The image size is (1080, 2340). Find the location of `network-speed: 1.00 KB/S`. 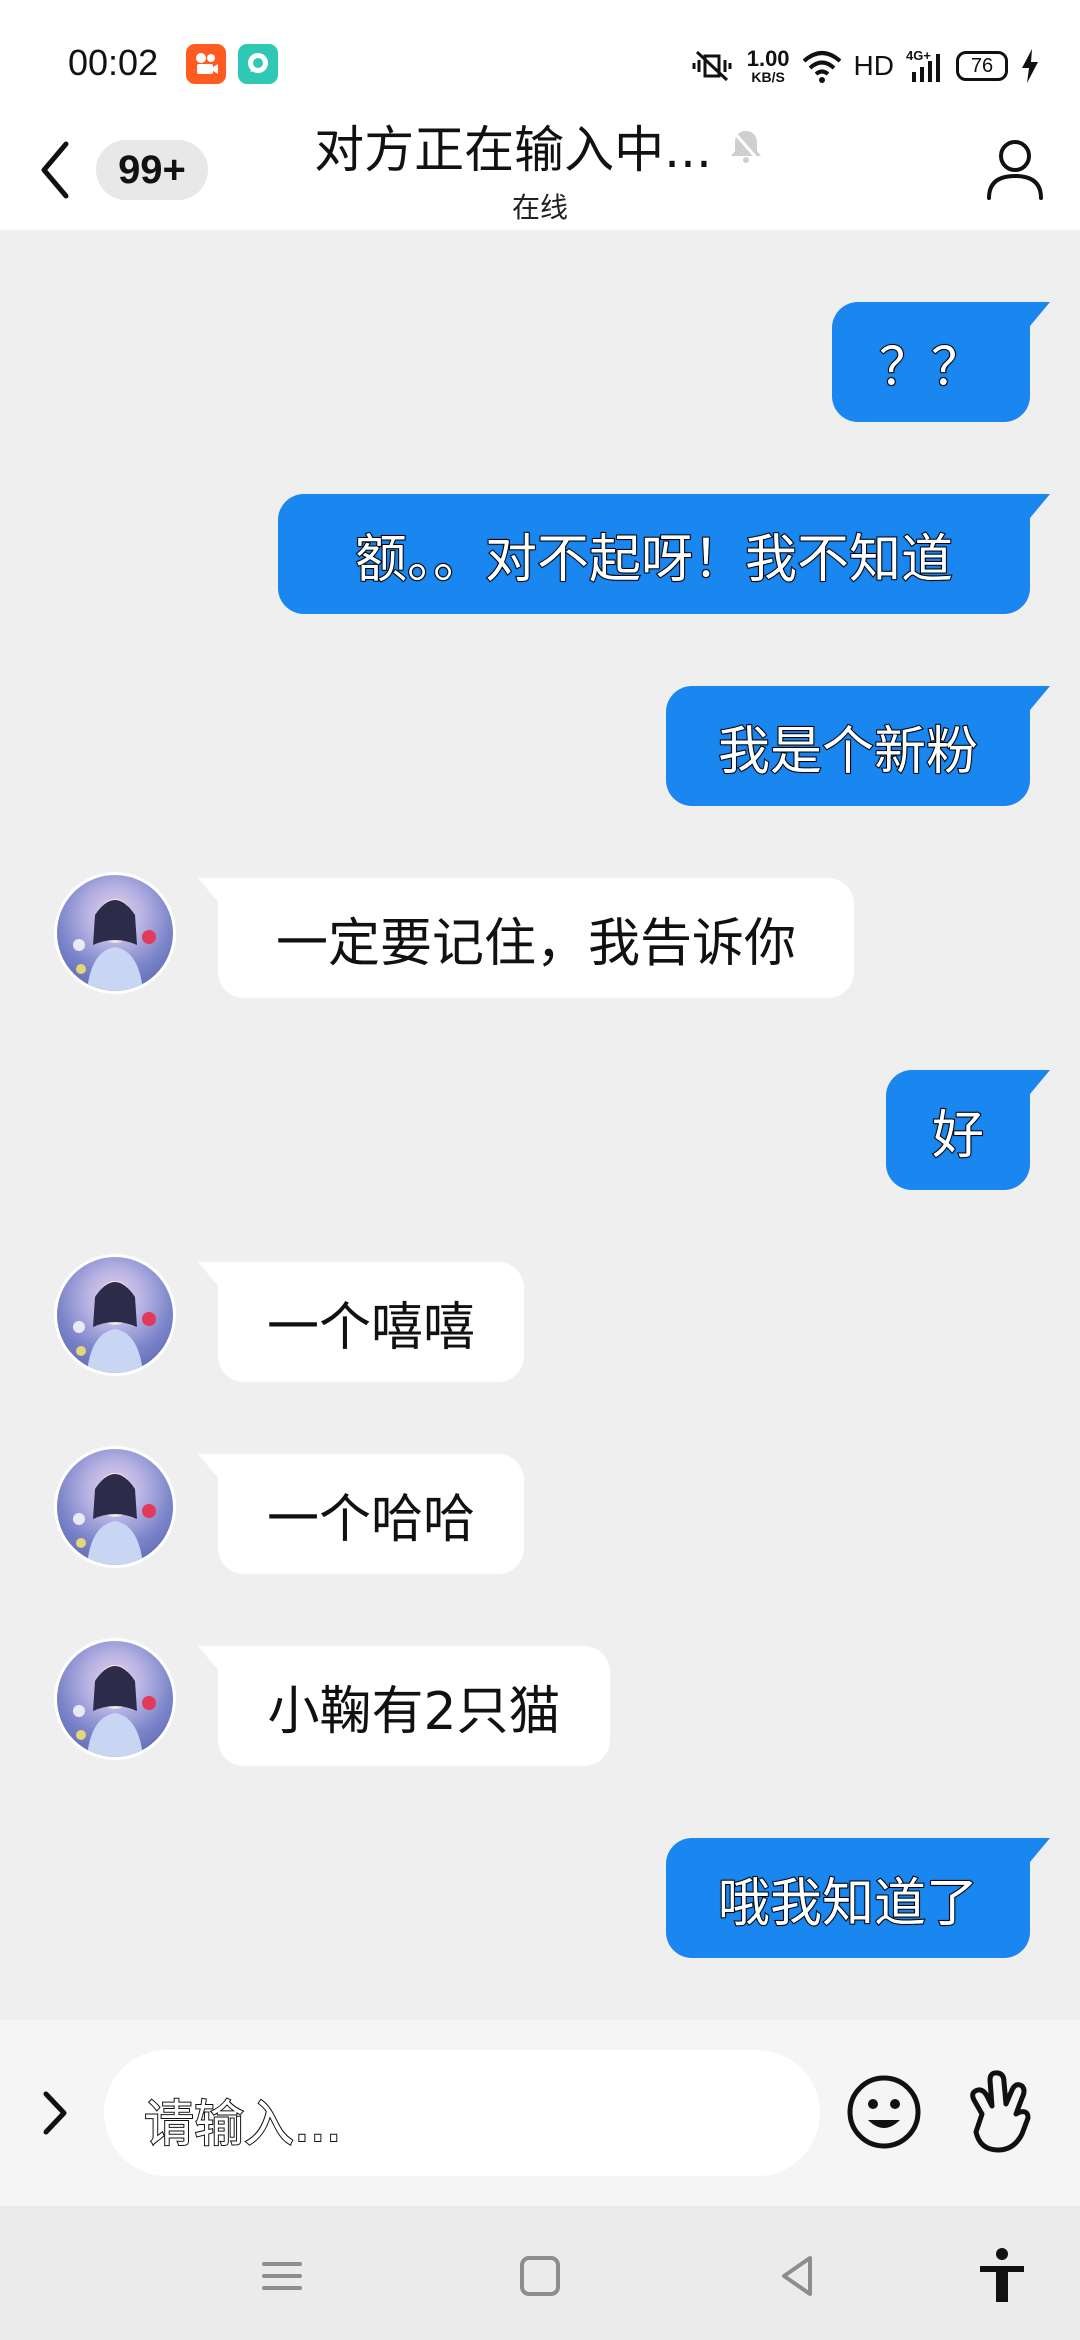

network-speed: 1.00 KB/S is located at coordinates (768, 65).